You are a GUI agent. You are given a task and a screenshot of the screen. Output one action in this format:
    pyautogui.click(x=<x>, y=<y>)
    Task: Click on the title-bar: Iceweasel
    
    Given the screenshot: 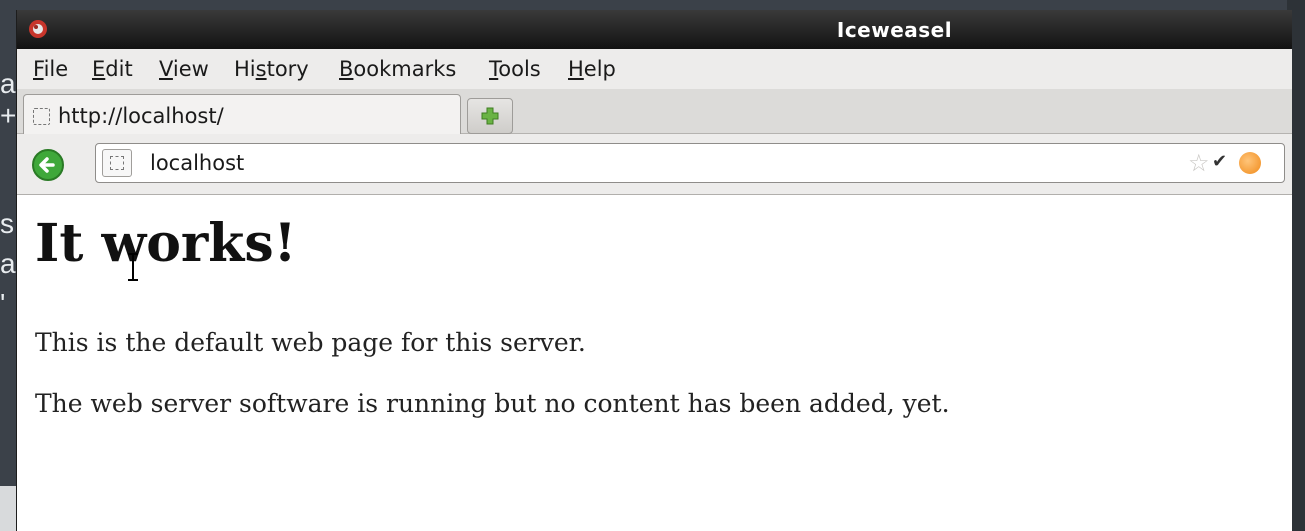 What is the action you would take?
    pyautogui.click(x=654, y=29)
    